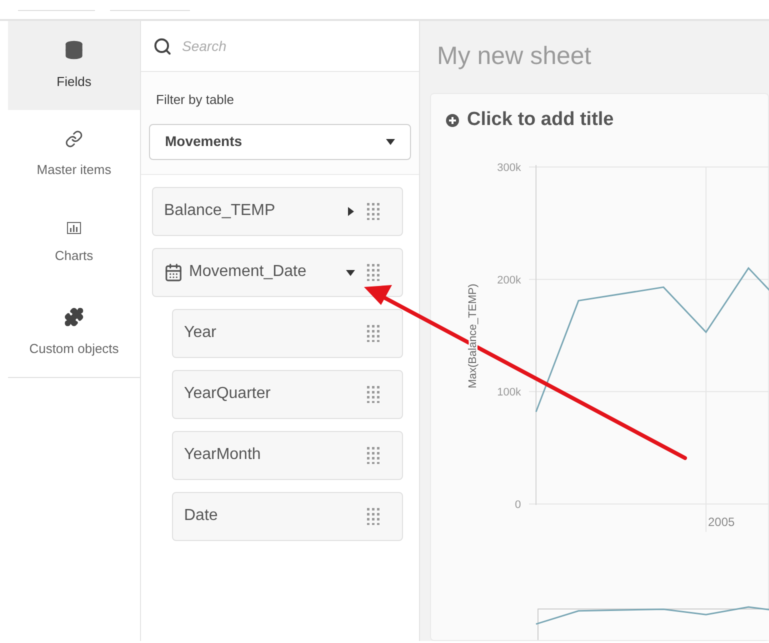 This screenshot has width=769, height=643. What do you see at coordinates (74, 65) in the screenshot?
I see `nav-tab: Fields` at bounding box center [74, 65].